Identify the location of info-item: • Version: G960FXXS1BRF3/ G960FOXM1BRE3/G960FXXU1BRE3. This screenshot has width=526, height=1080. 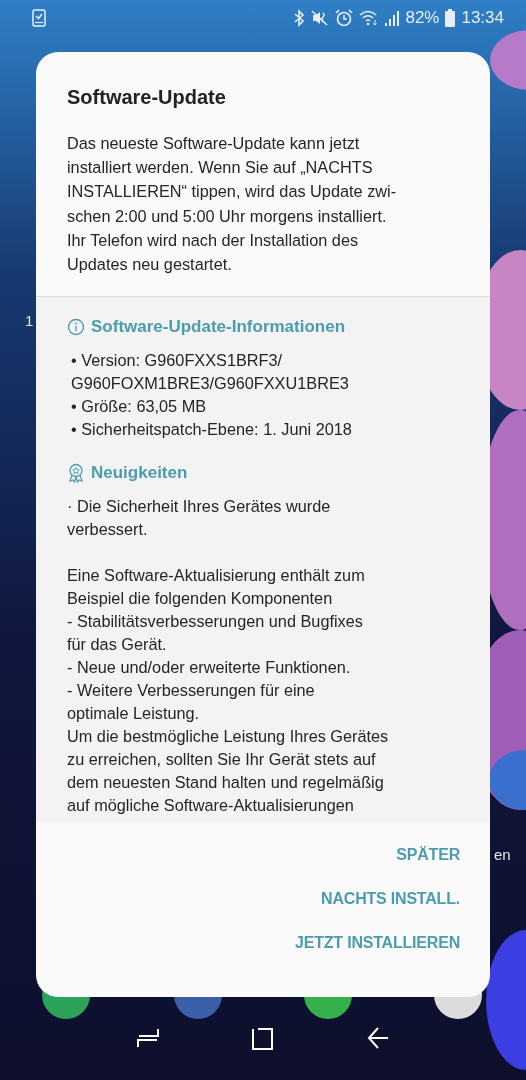
(210, 372).